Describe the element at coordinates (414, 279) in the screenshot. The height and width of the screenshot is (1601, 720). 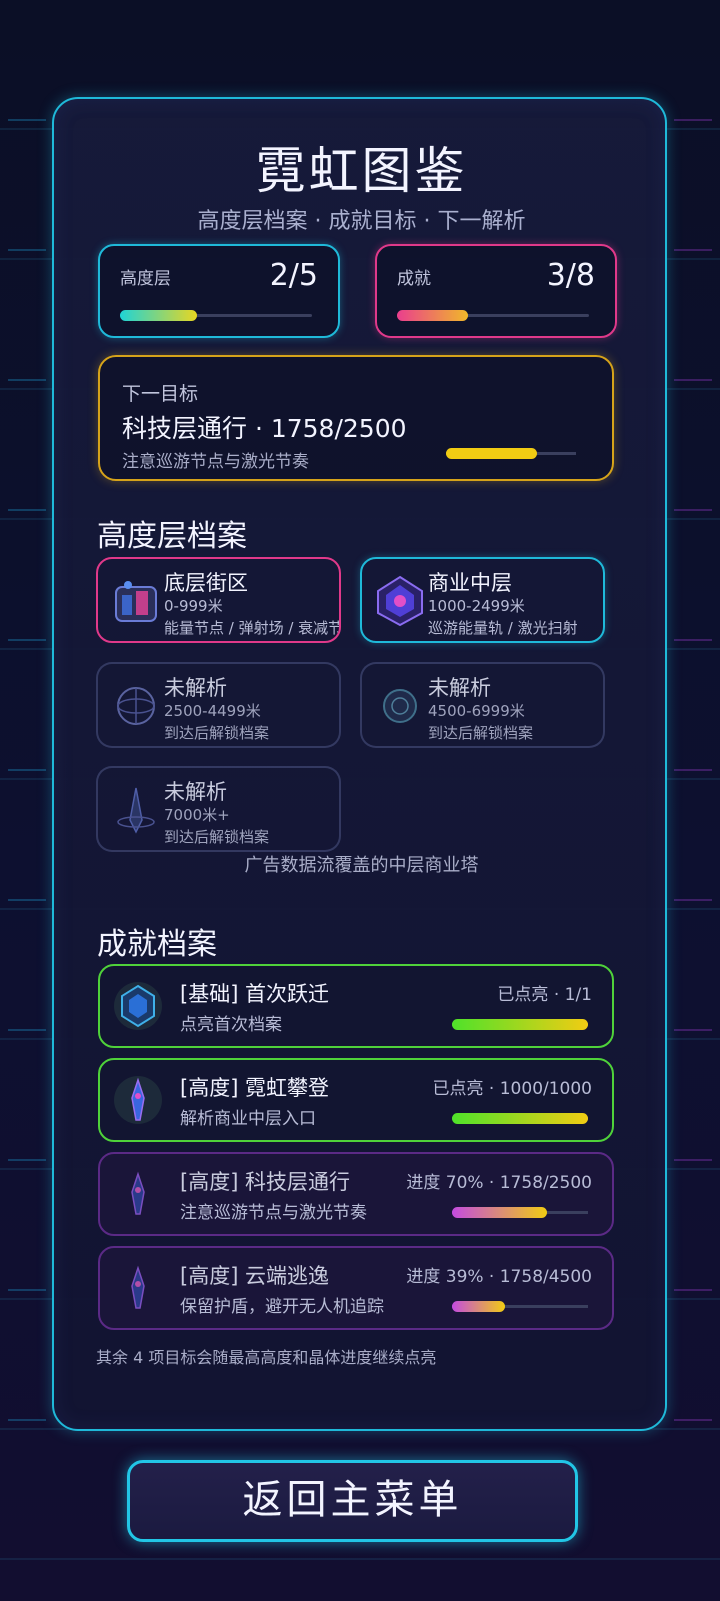
I see `achievements-stat-label: 成就` at that location.